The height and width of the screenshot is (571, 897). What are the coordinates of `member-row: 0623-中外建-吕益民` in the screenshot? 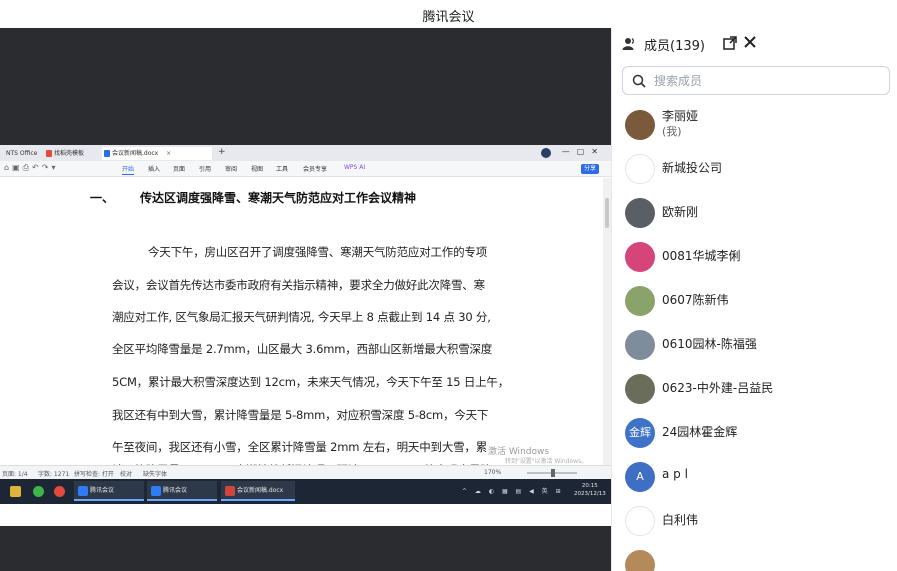 It's located at (754, 389).